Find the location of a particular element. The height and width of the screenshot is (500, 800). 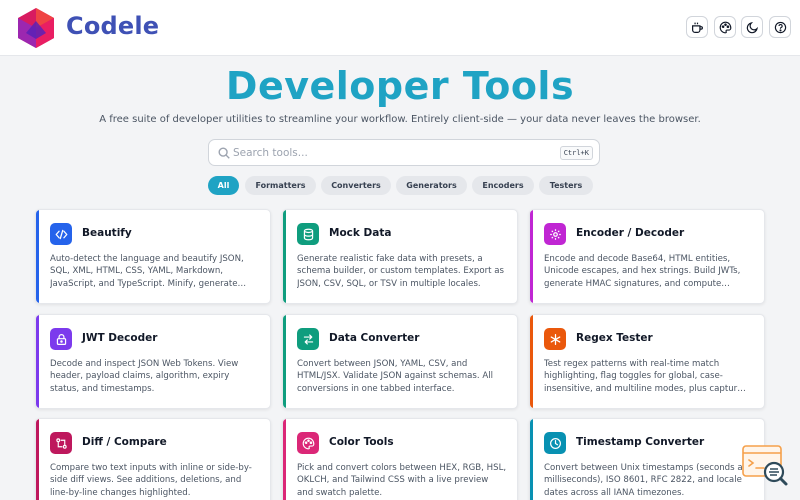

filter-formatters: Formatters is located at coordinates (280, 185).